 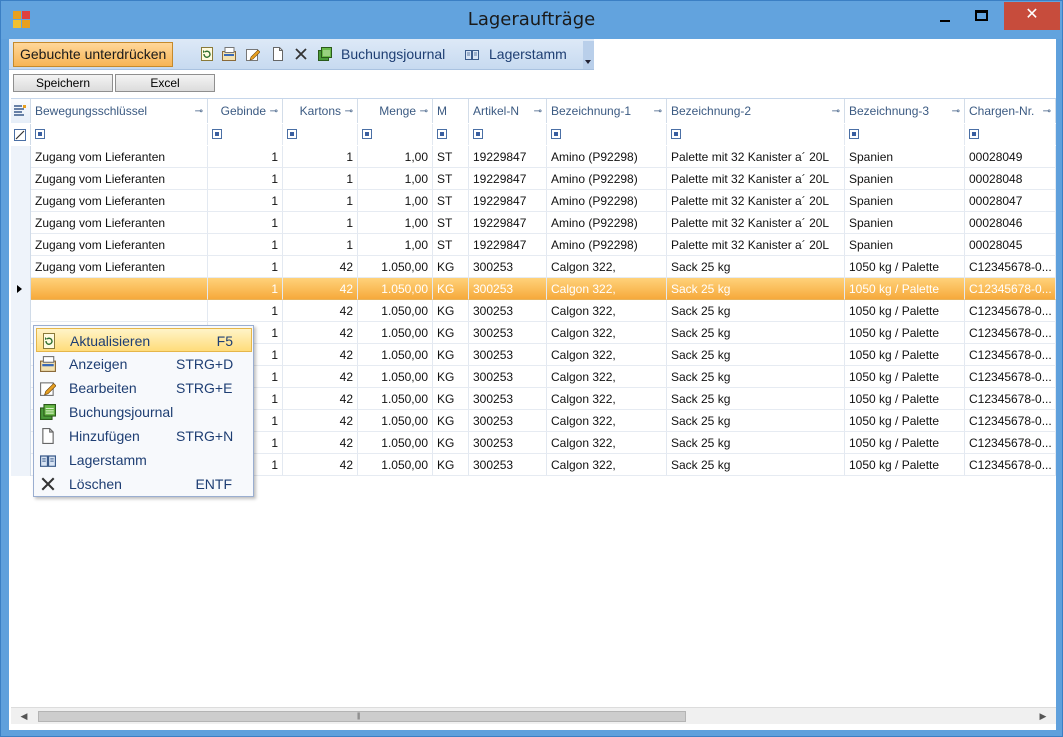 I want to click on horizontal-scrollbar: ◀ ||| ▶, so click(x=533, y=715).